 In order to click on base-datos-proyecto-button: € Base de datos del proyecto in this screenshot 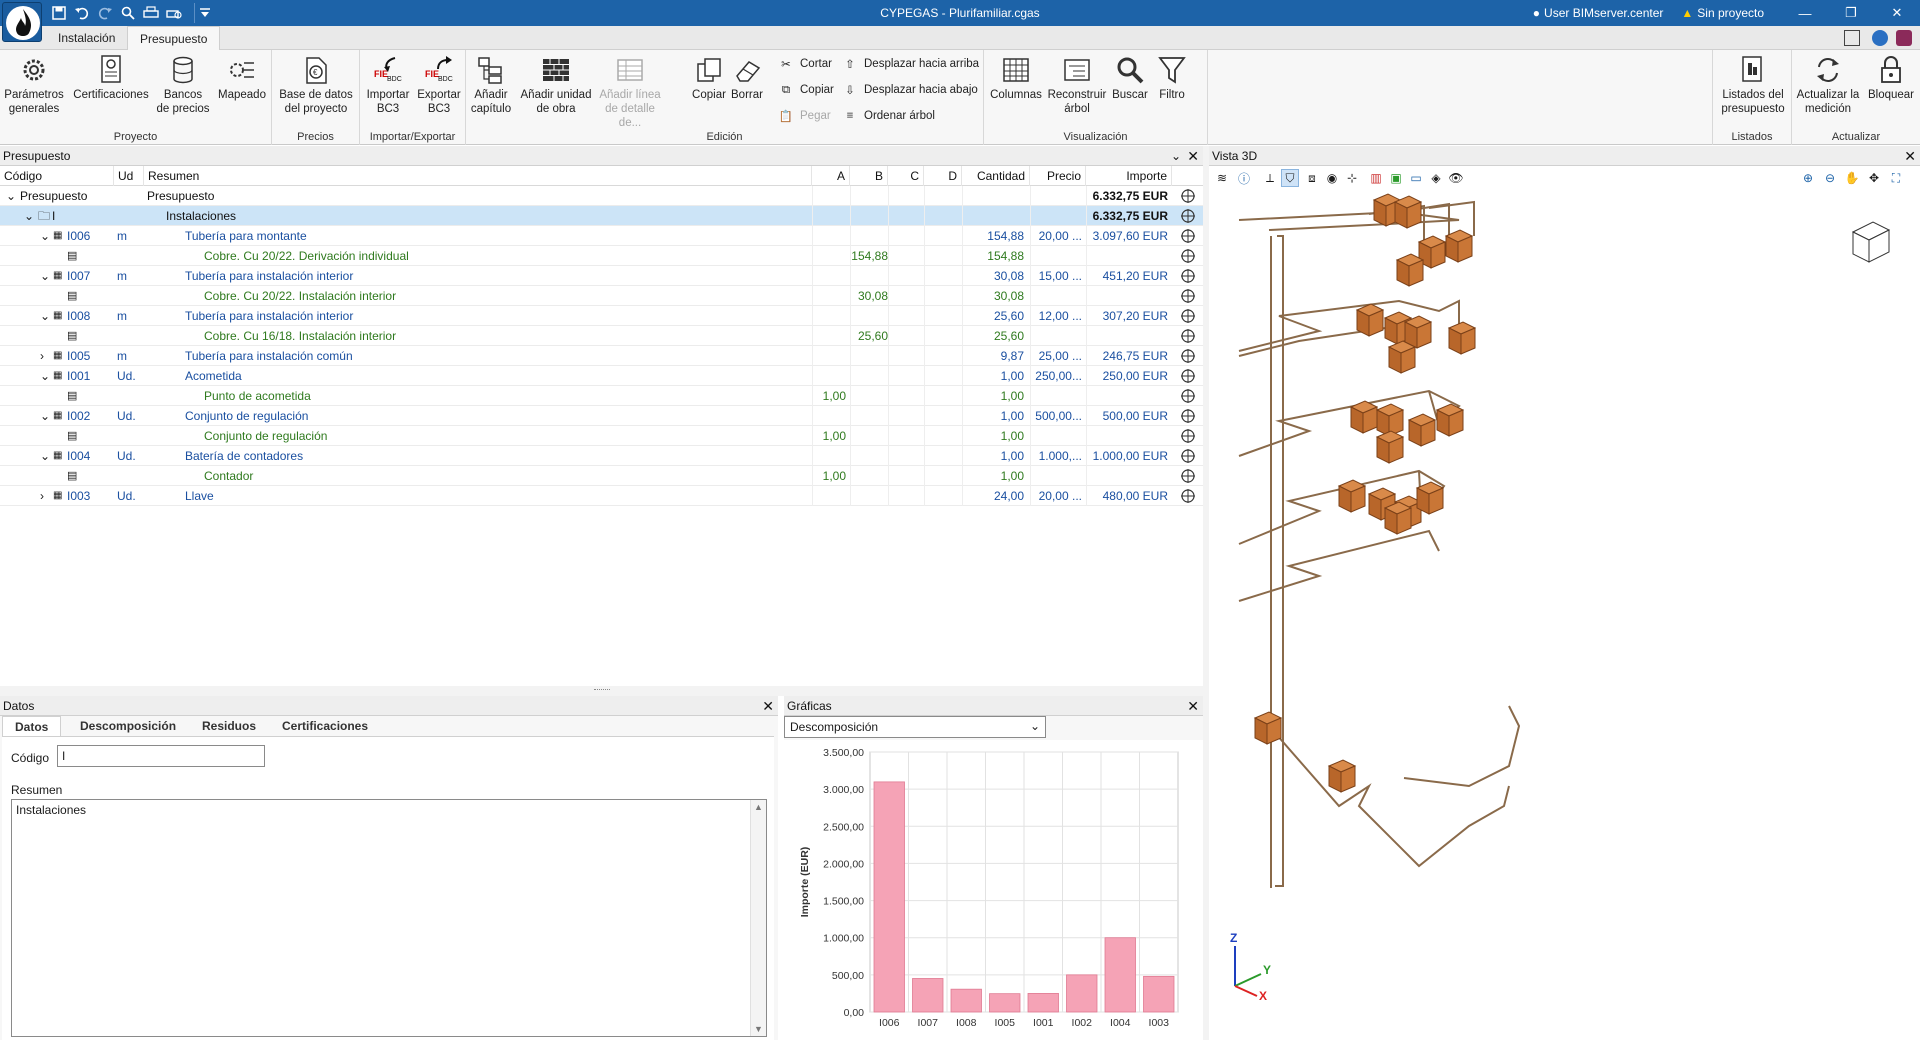, I will do `click(316, 84)`.